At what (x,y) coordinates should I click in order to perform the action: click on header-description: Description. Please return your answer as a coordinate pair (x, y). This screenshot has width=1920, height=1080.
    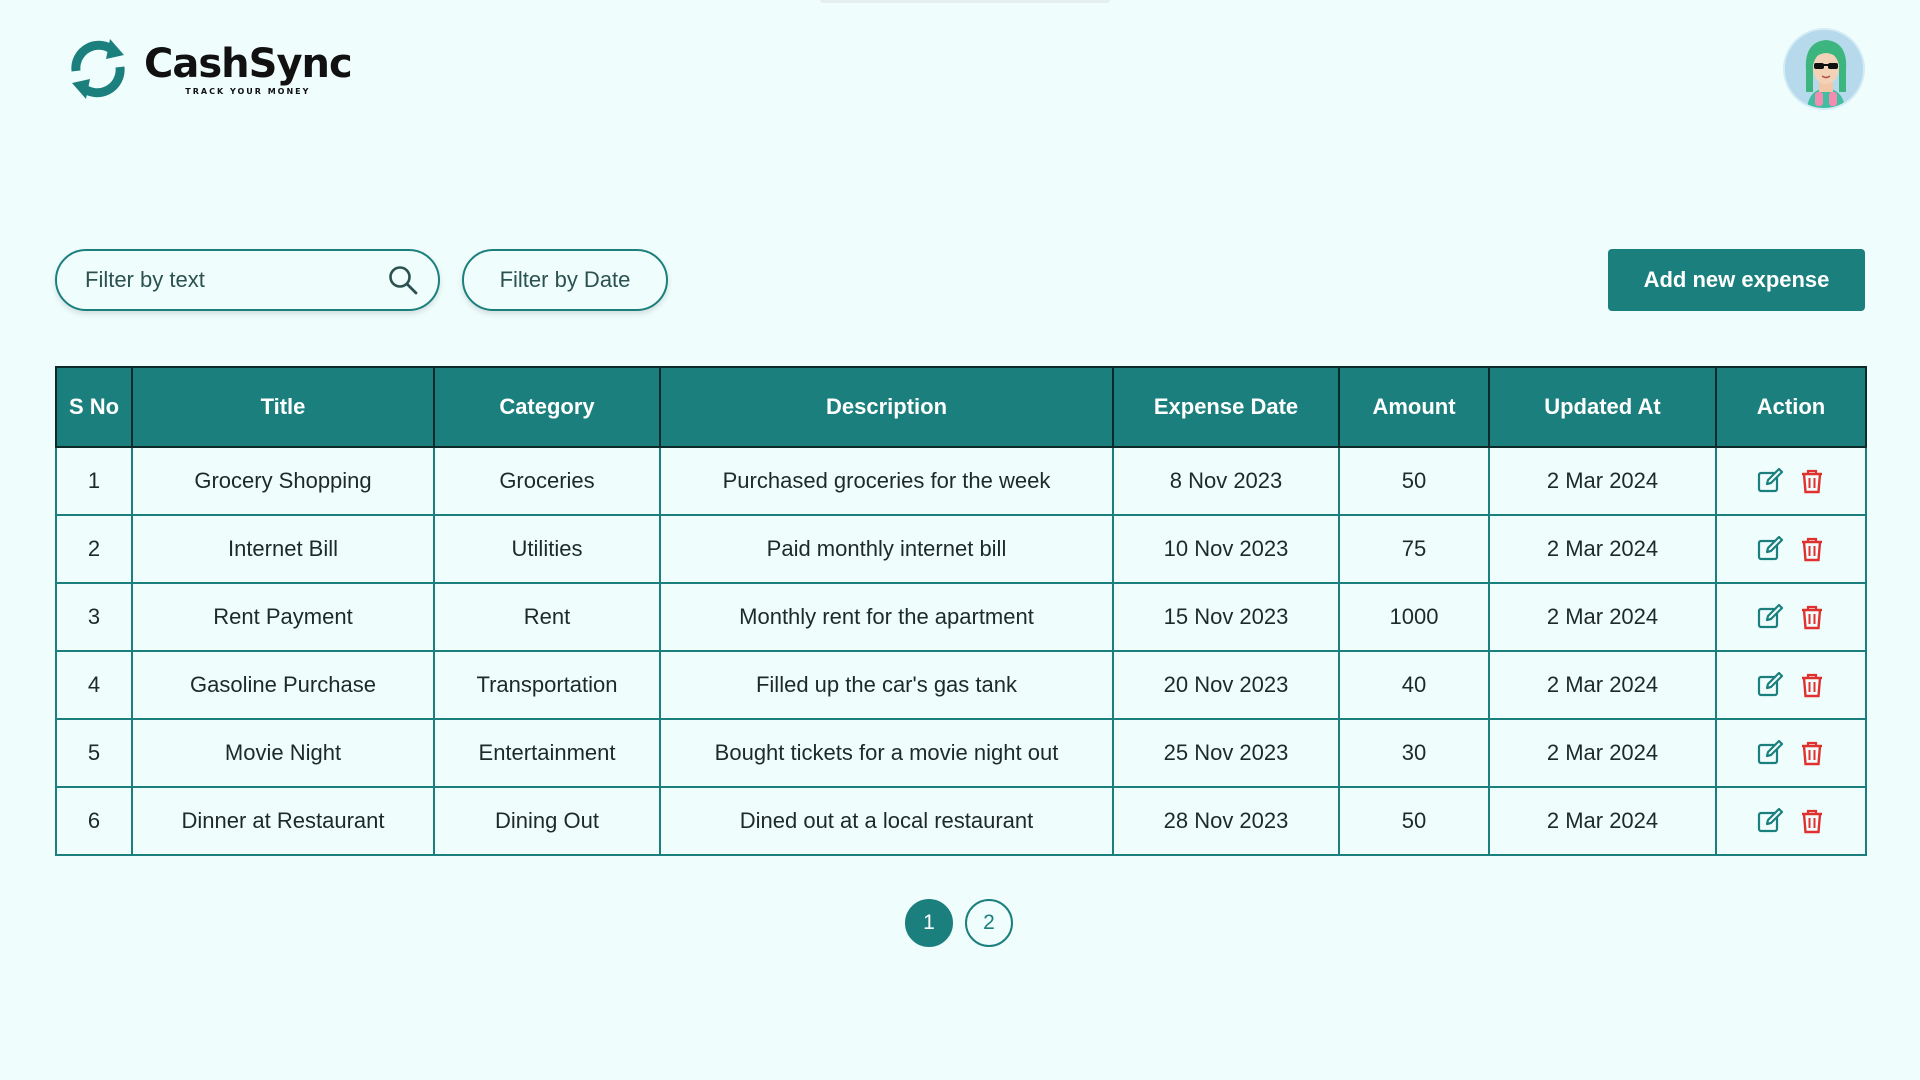
    Looking at the image, I should click on (886, 407).